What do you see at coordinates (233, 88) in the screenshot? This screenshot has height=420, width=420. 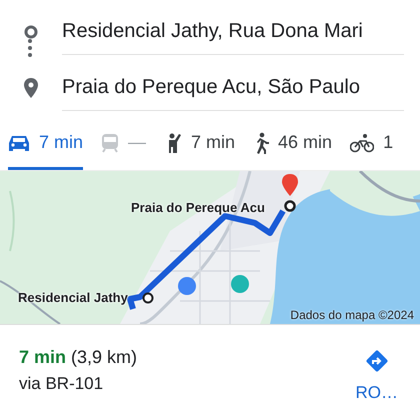 I see `destination-field: Praia do Pereque Acu, São Paulo` at bounding box center [233, 88].